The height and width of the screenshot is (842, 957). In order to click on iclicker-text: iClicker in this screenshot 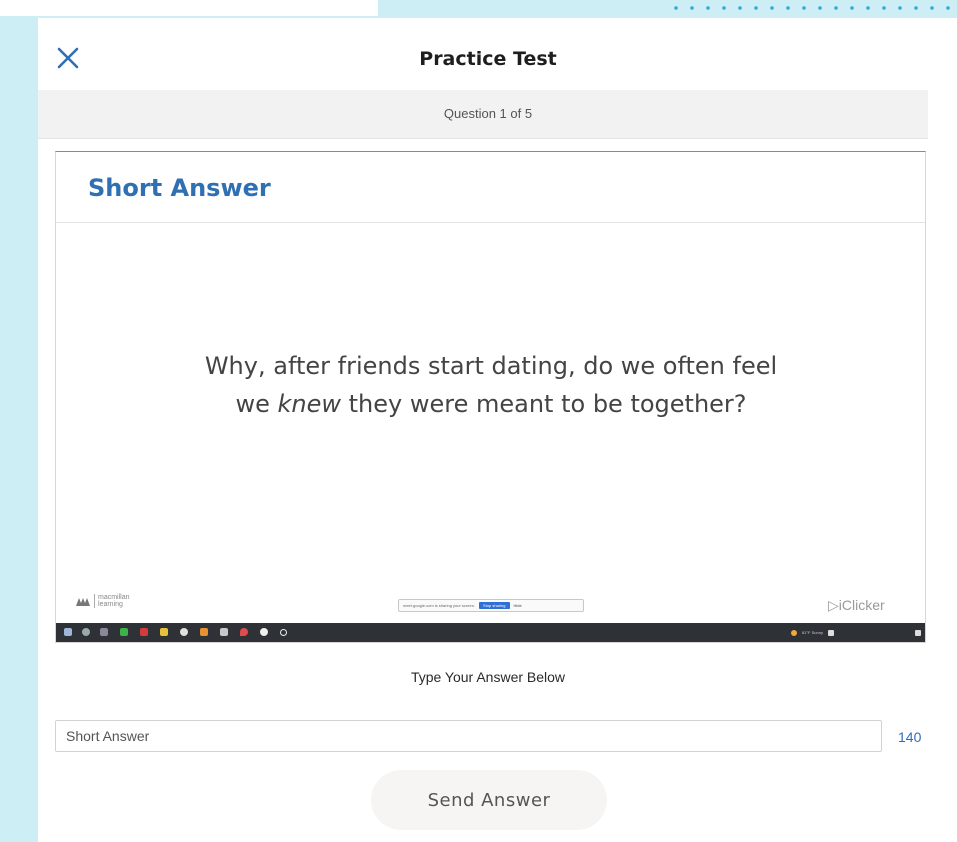, I will do `click(861, 605)`.